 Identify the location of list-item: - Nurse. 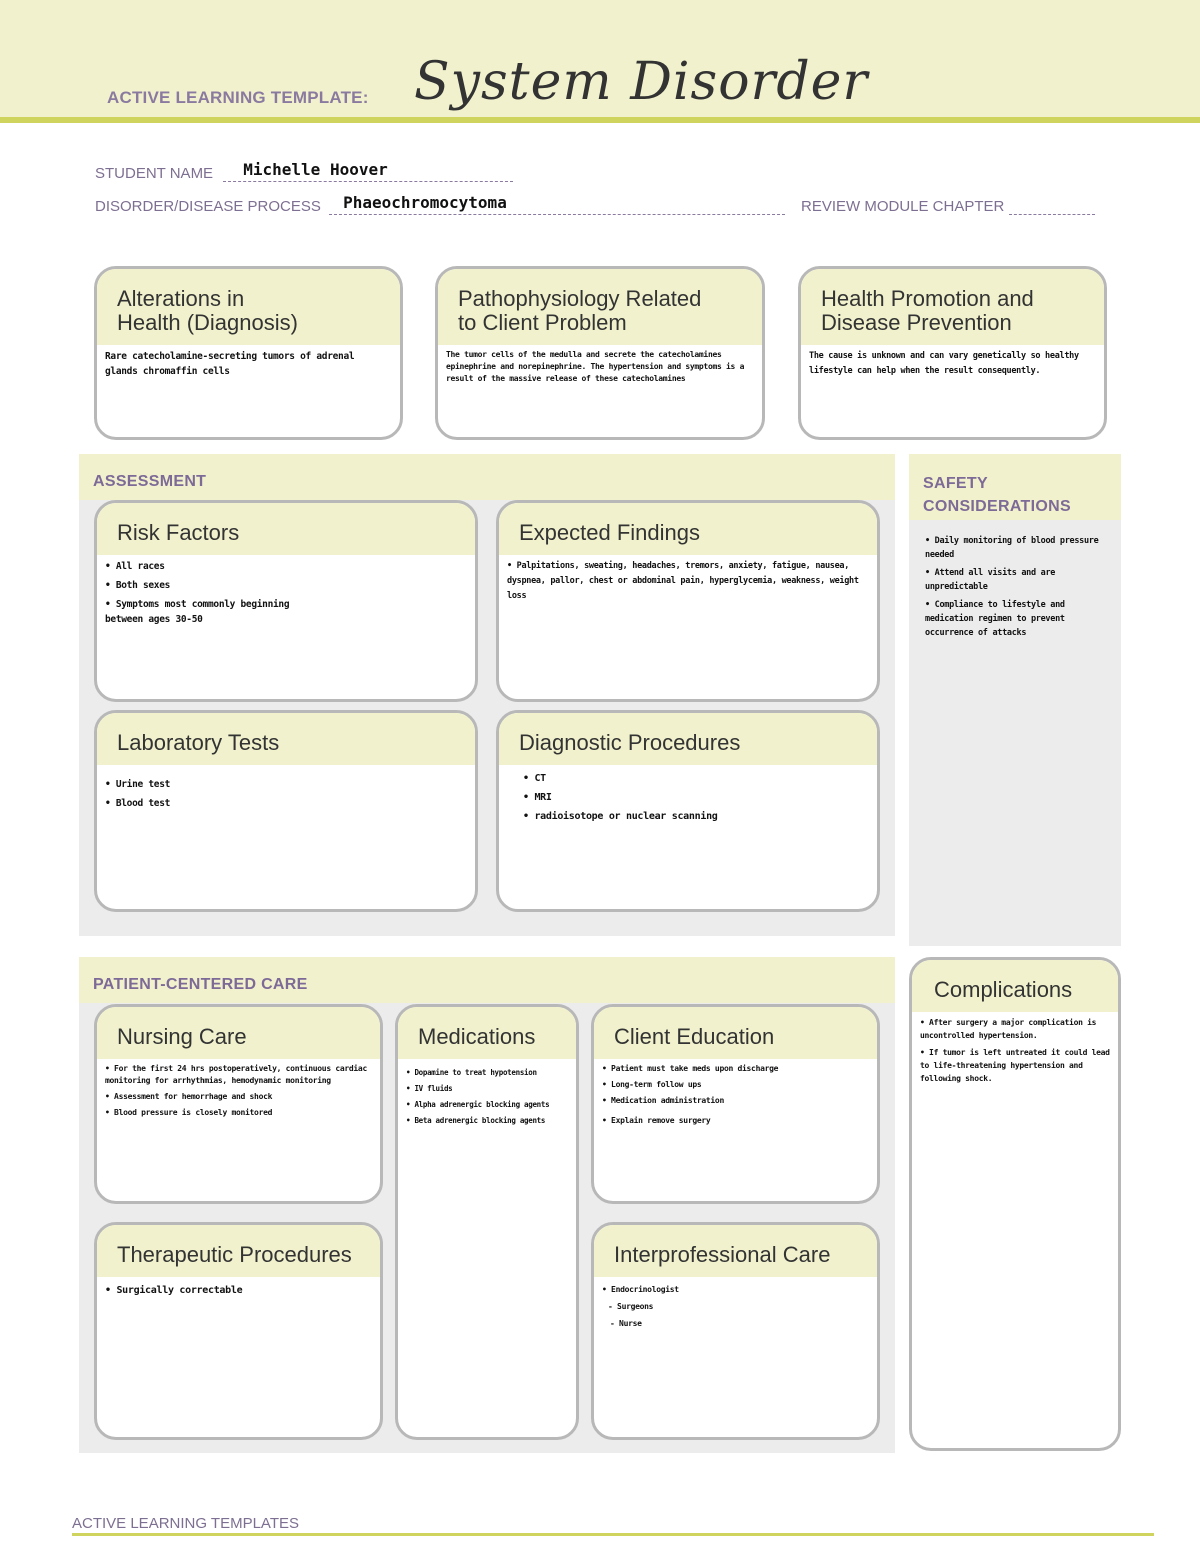
(626, 1323).